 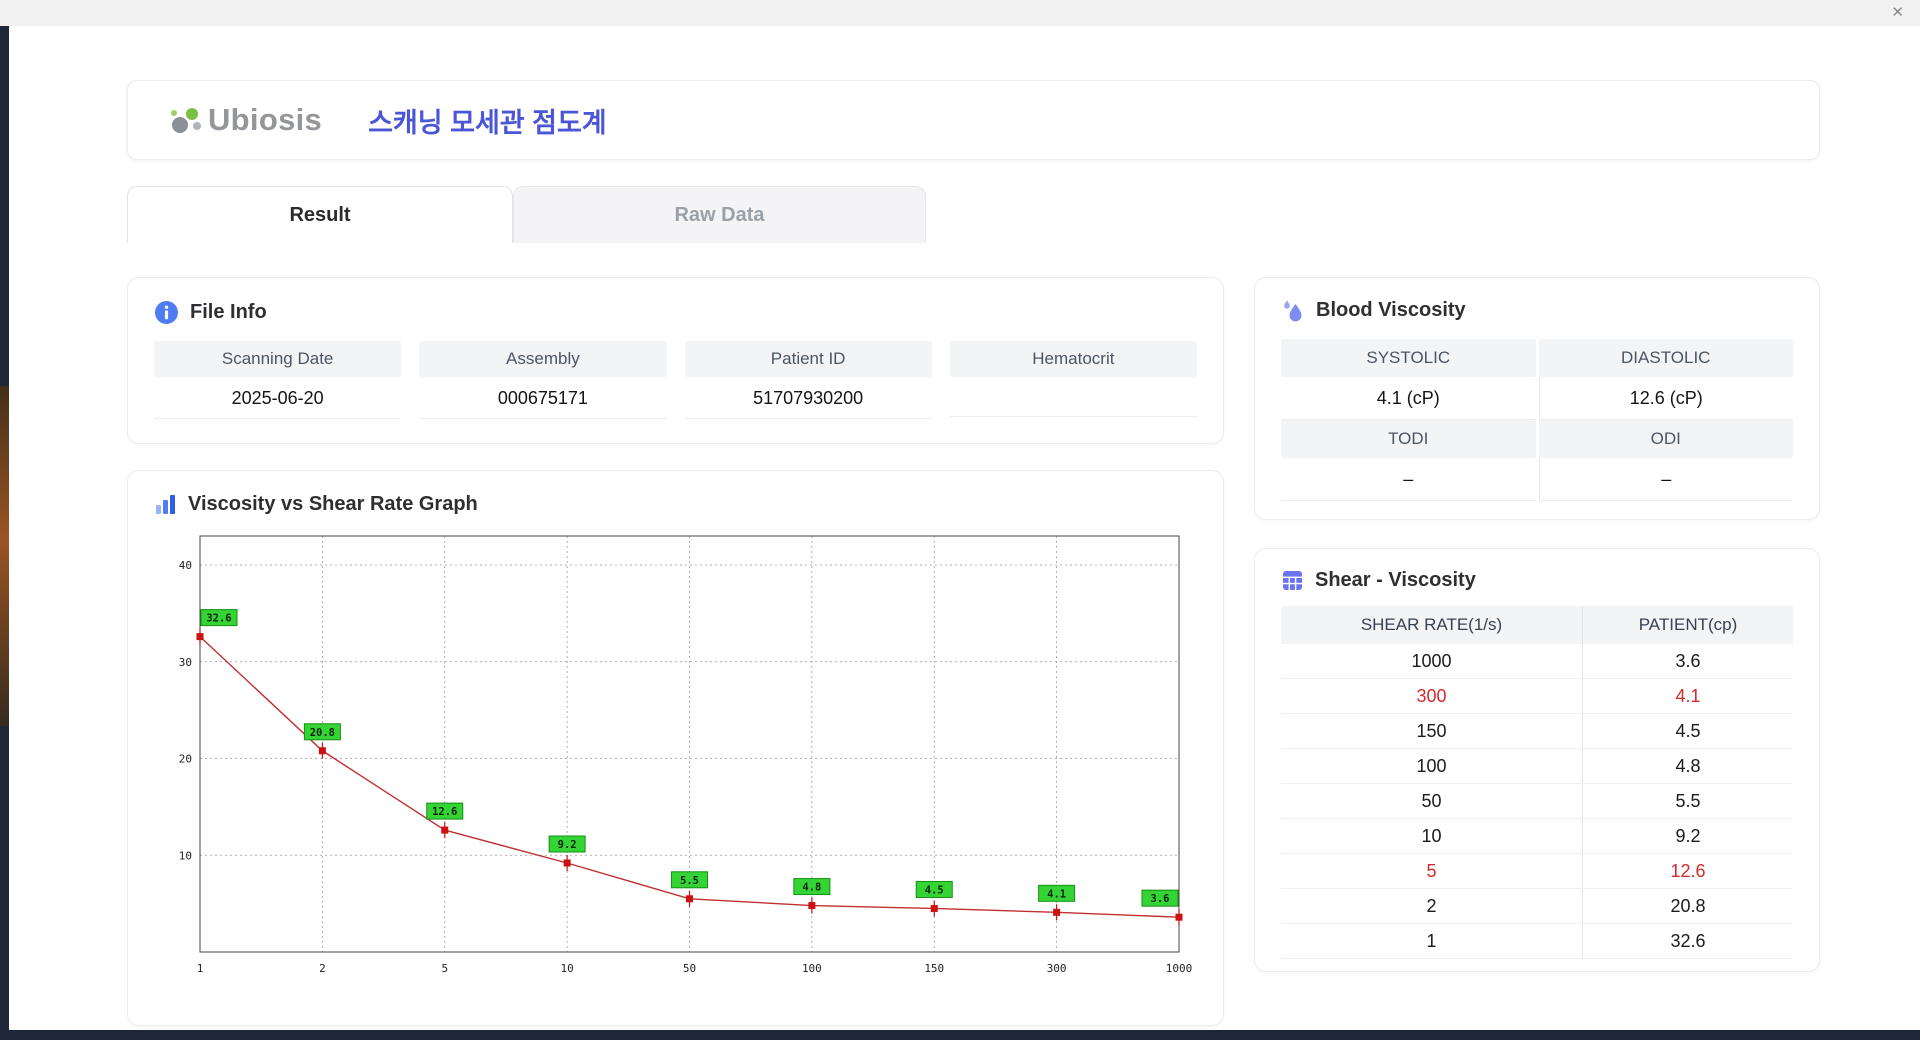 What do you see at coordinates (166, 312) in the screenshot?
I see `info-icon` at bounding box center [166, 312].